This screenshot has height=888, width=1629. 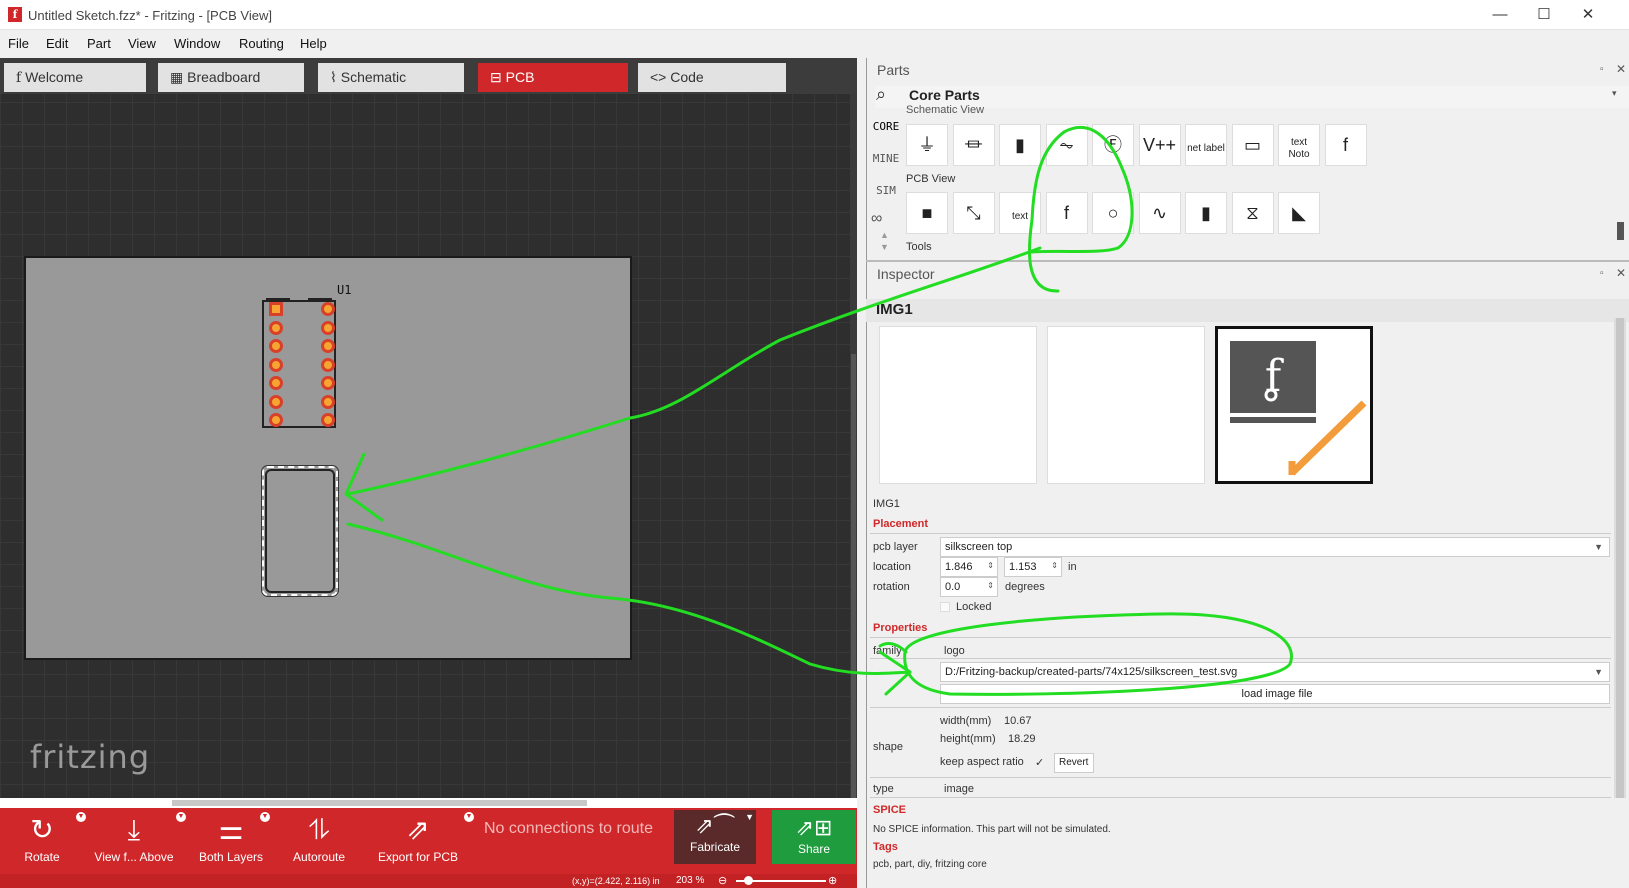 What do you see at coordinates (881, 94) in the screenshot?
I see `search-icon: ⌕` at bounding box center [881, 94].